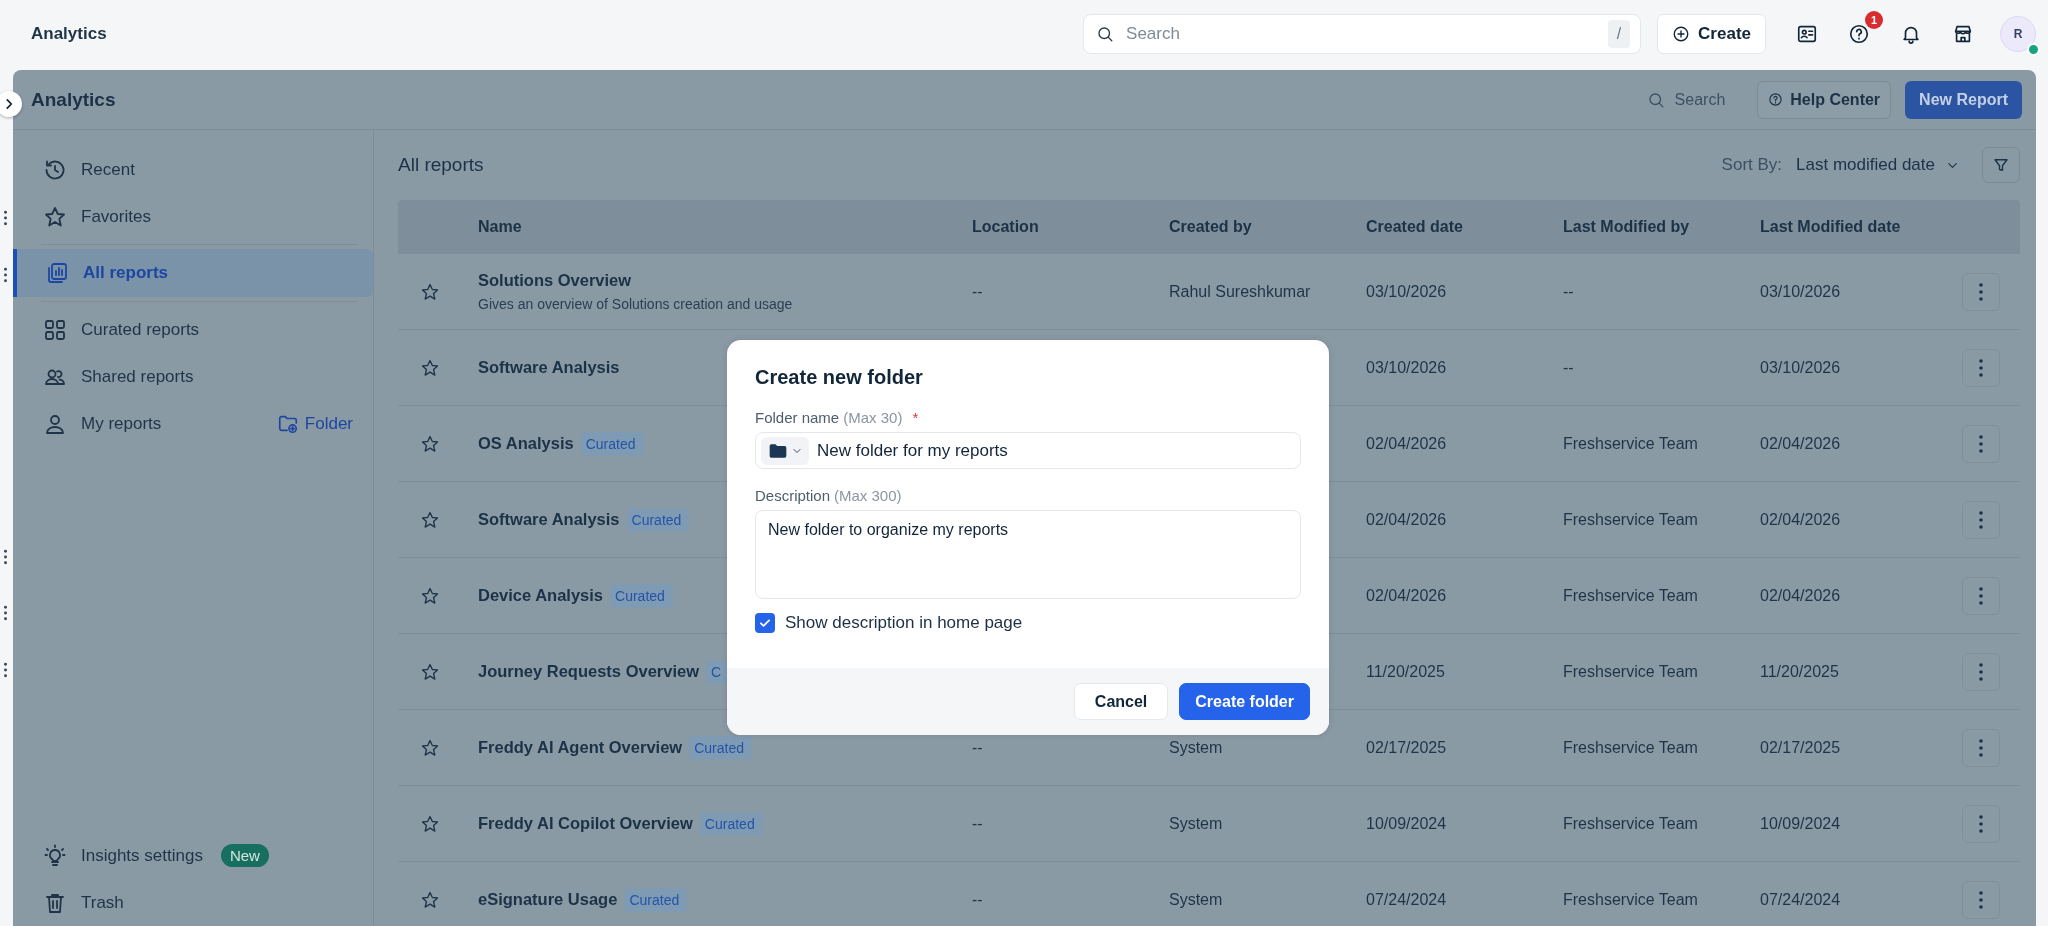 Image resolution: width=2048 pixels, height=926 pixels. I want to click on column-header: Created by, so click(1210, 227).